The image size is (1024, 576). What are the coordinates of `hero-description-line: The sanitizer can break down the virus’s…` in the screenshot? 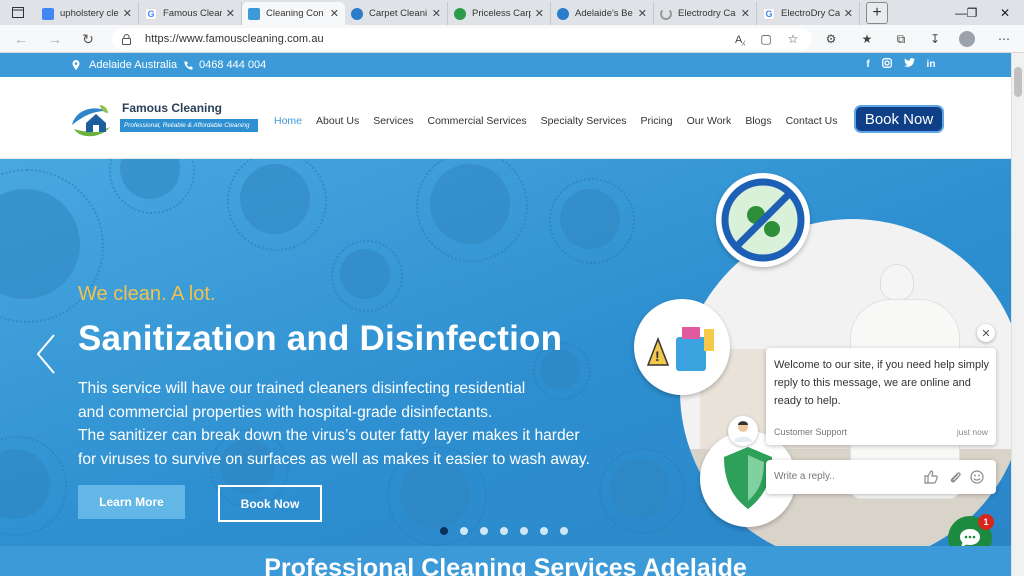 It's located at (329, 435).